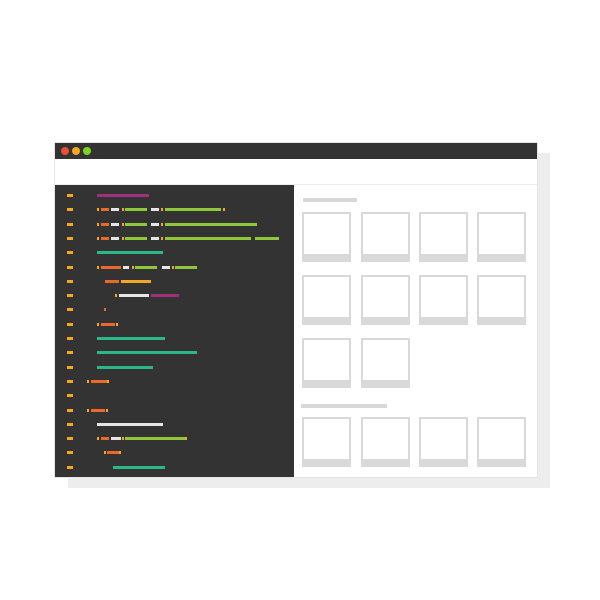 This screenshot has width=600, height=600. What do you see at coordinates (65, 151) in the screenshot?
I see `close-dot-icon` at bounding box center [65, 151].